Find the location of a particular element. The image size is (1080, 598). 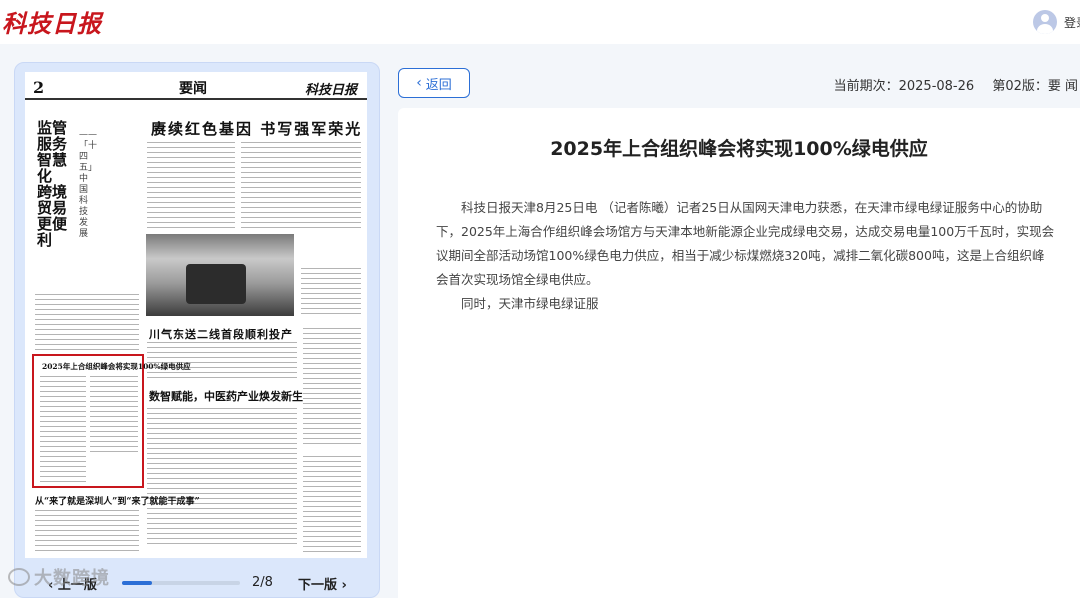

article-headline: 数智赋能，中医药产业焕发新生 is located at coordinates (226, 396).